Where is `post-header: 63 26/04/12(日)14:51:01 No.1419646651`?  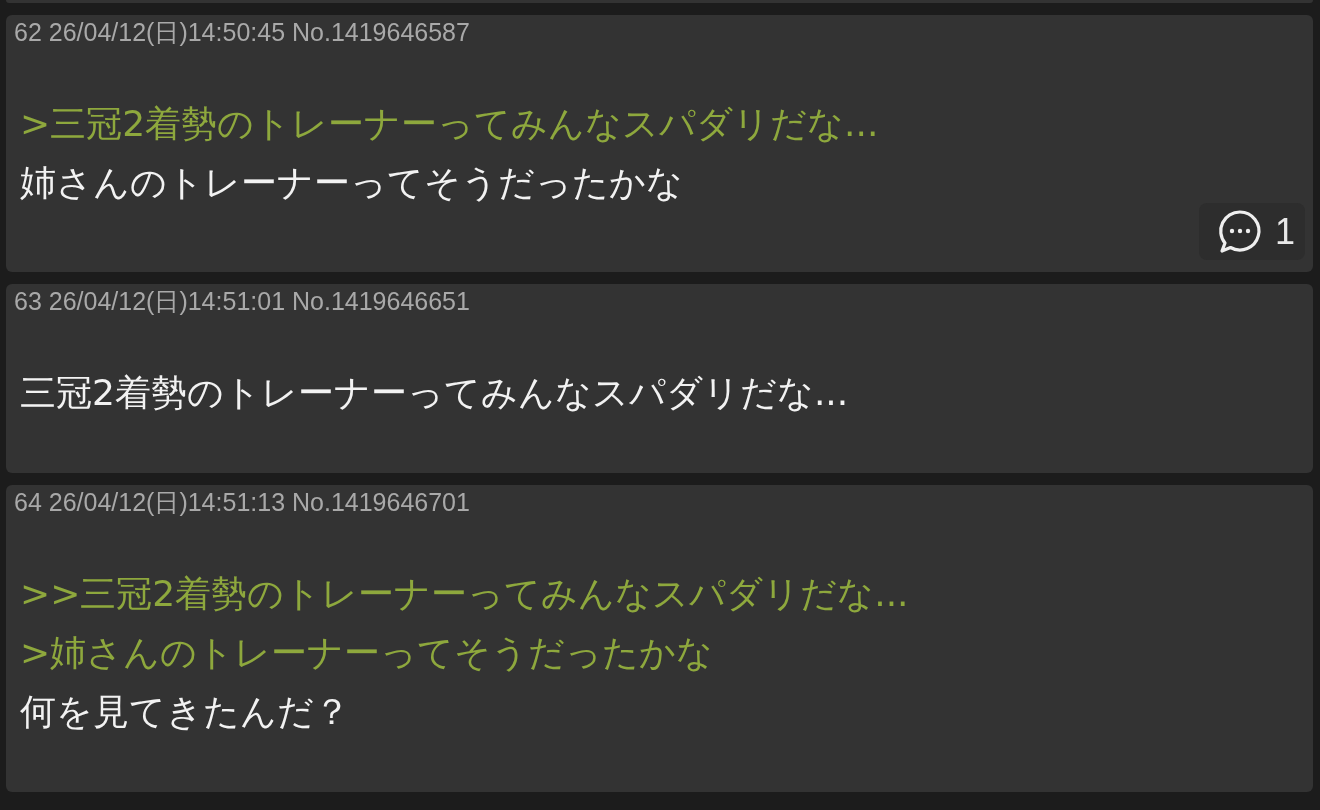 post-header: 63 26/04/12(日)14:51:01 No.1419646651 is located at coordinates (242, 301).